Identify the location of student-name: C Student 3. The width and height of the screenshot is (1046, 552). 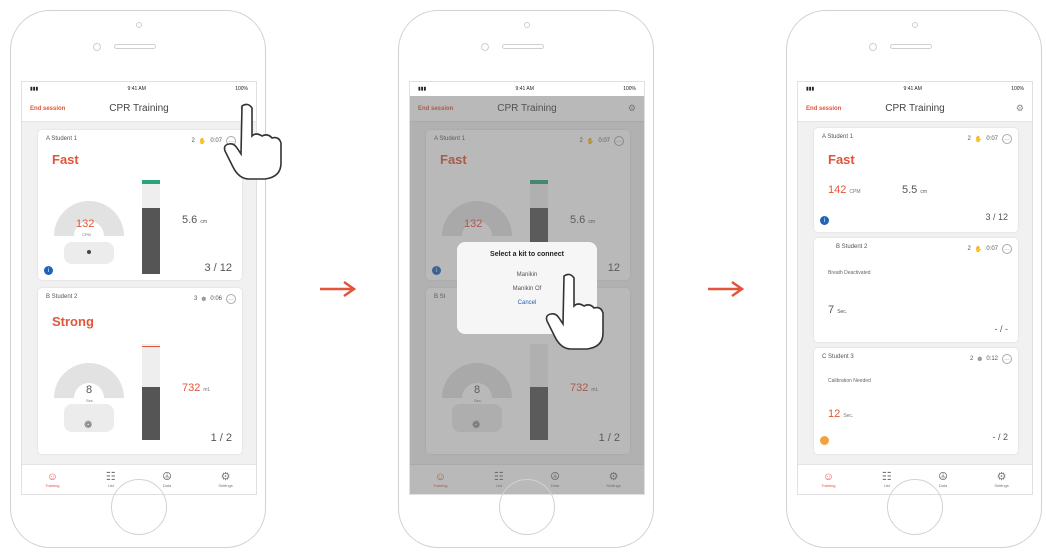
(838, 357).